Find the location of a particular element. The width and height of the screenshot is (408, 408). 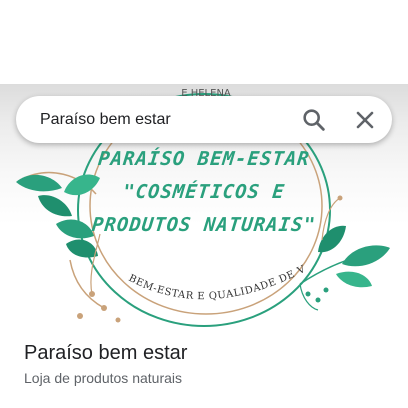

search-icon is located at coordinates (314, 120).